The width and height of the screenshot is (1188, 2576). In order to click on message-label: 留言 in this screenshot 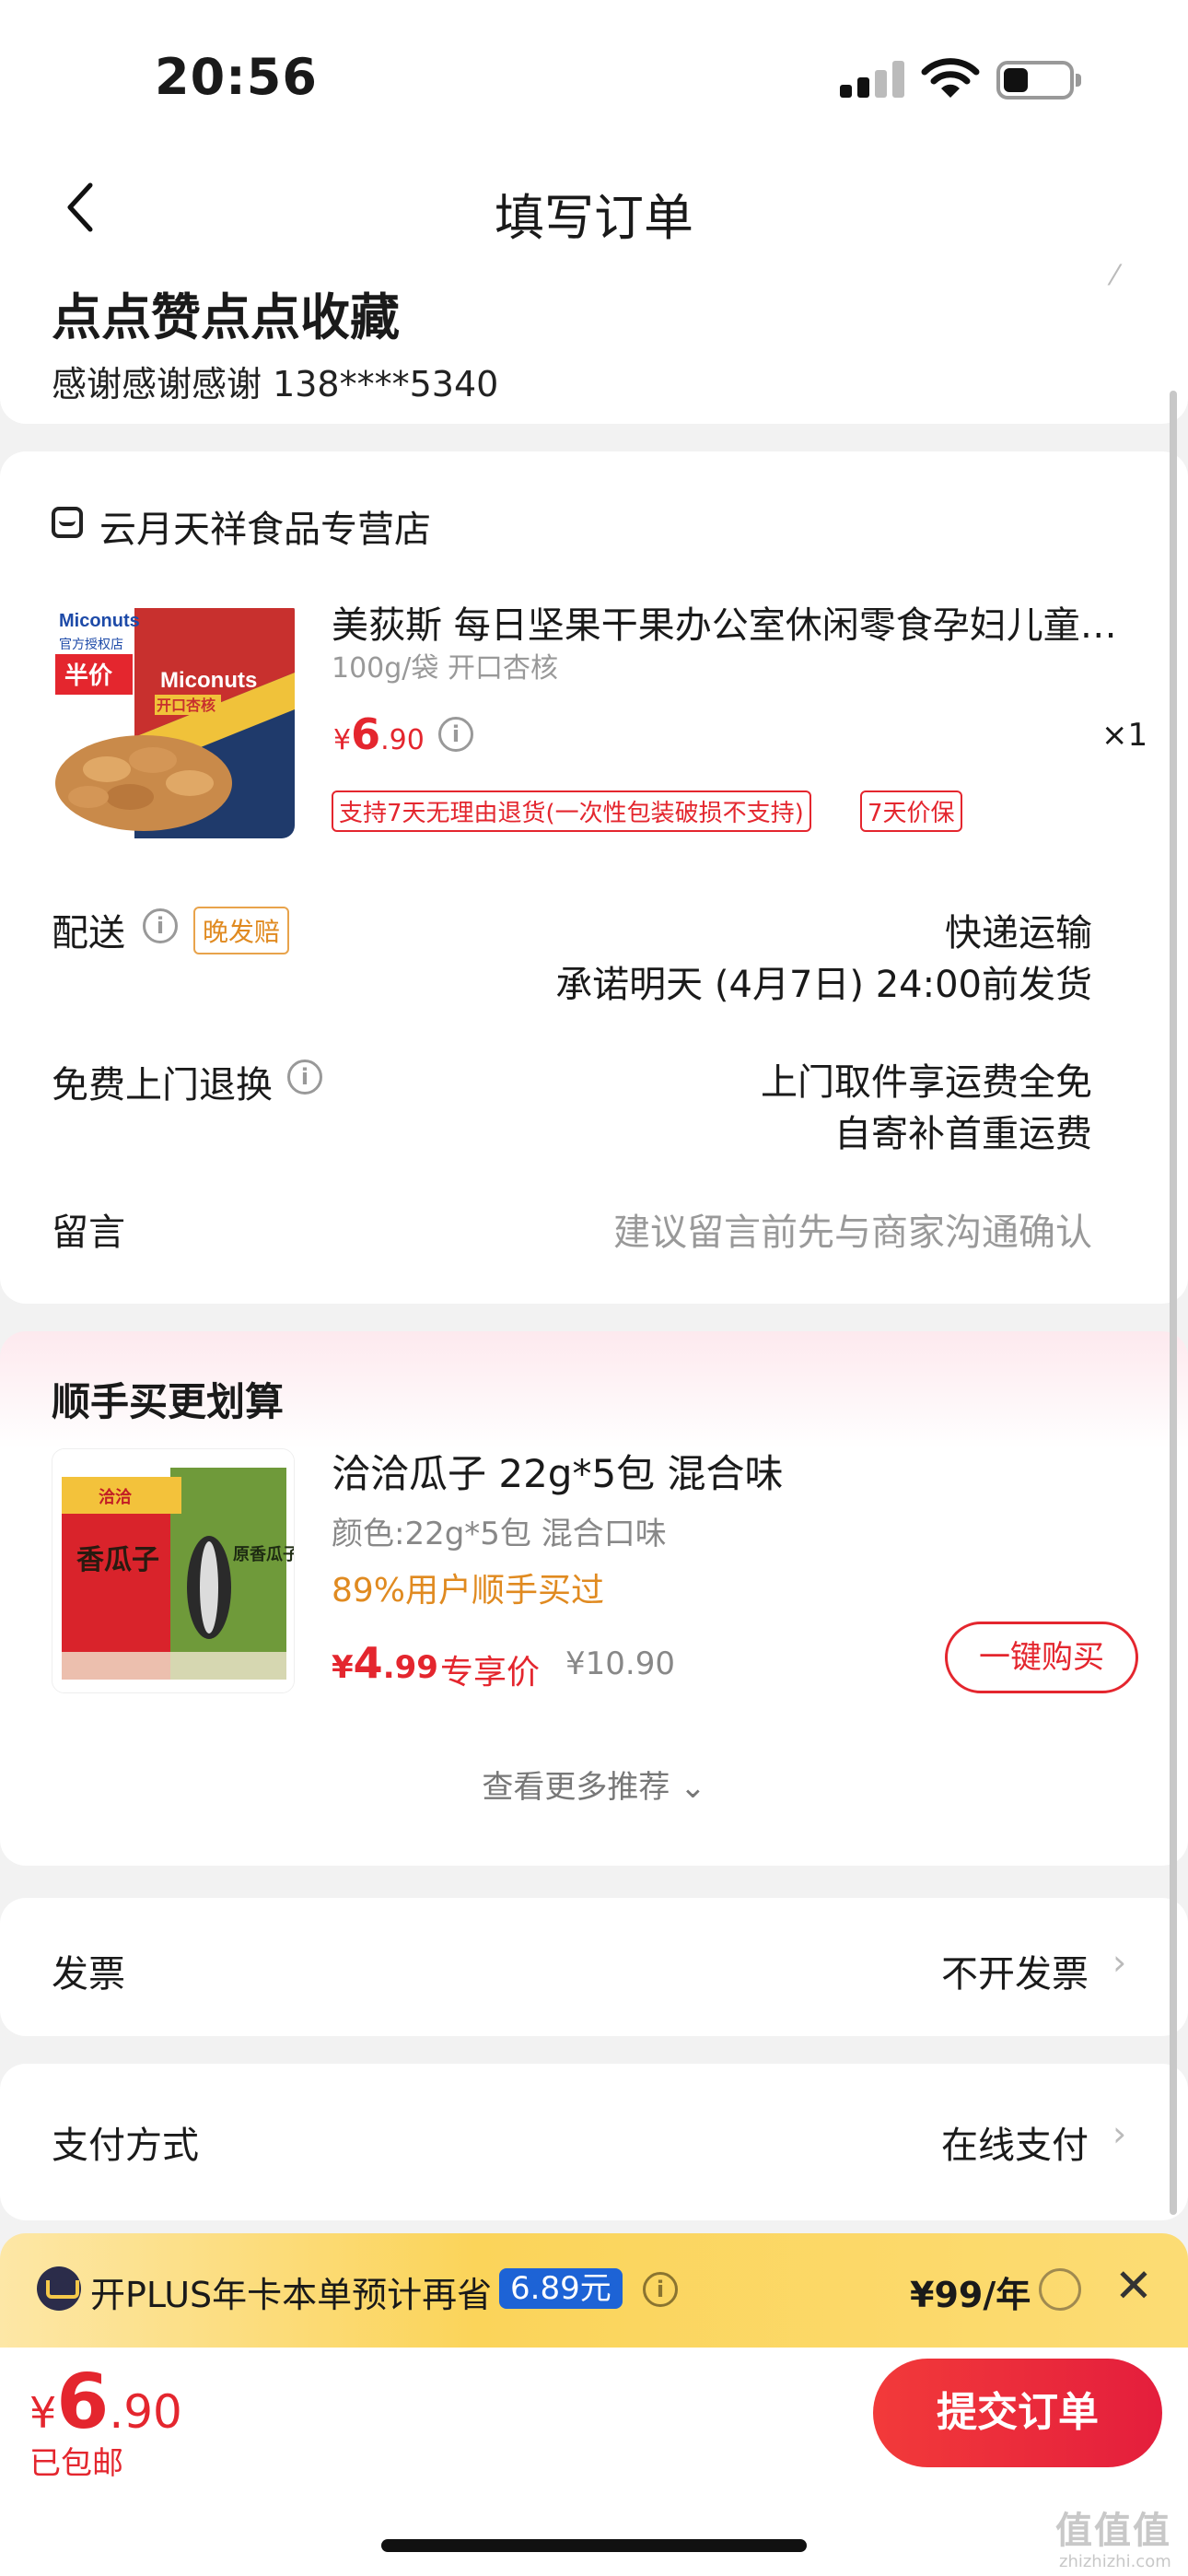, I will do `click(88, 1233)`.